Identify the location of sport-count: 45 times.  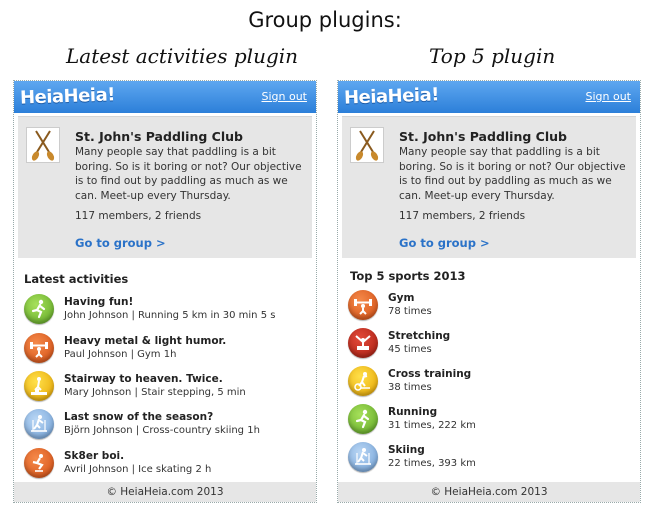
(410, 349).